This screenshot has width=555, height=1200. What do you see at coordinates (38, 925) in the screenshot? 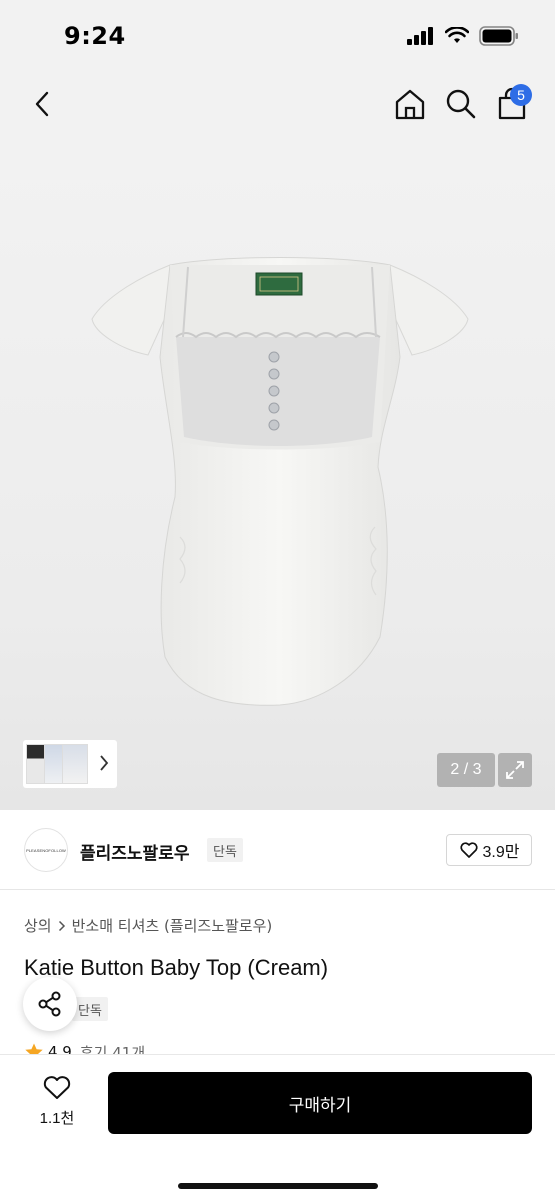
I see `breadcrumb-level1: 상의` at bounding box center [38, 925].